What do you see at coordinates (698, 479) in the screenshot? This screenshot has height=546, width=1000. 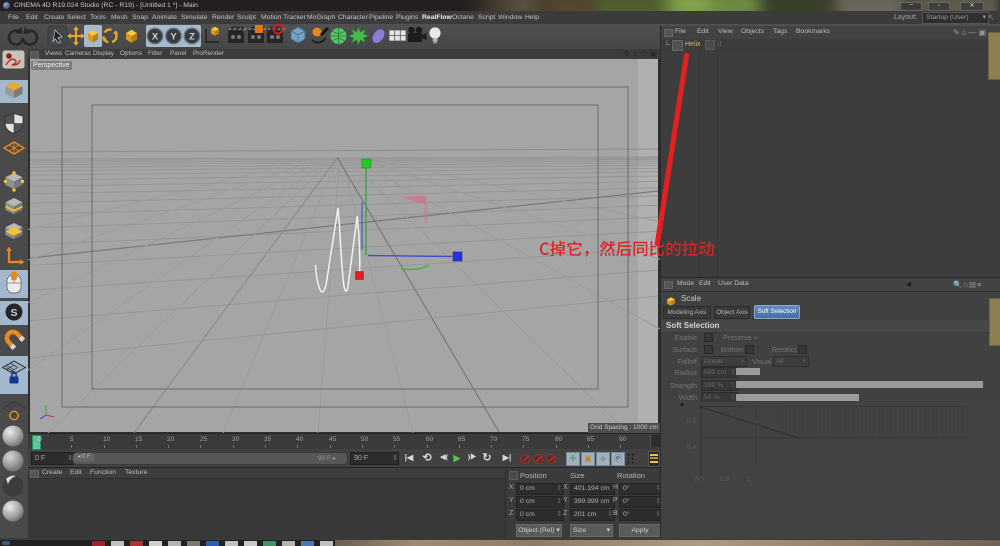 I see `svg-text: 0.0` at bounding box center [698, 479].